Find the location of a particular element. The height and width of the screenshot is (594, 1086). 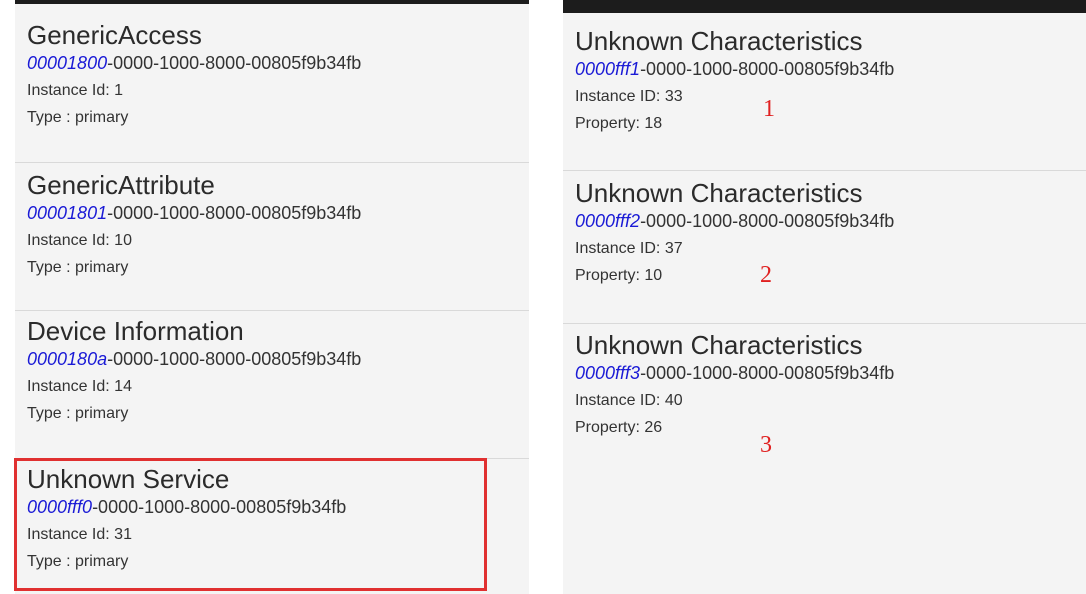

property: Property: 26 is located at coordinates (619, 427).